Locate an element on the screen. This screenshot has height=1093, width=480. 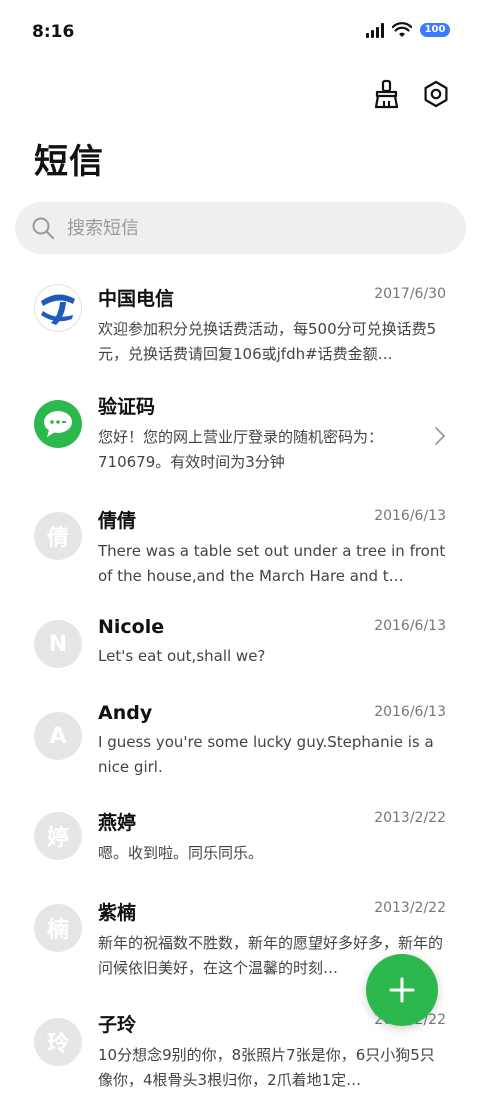
status-icons: 100 is located at coordinates (408, 30).